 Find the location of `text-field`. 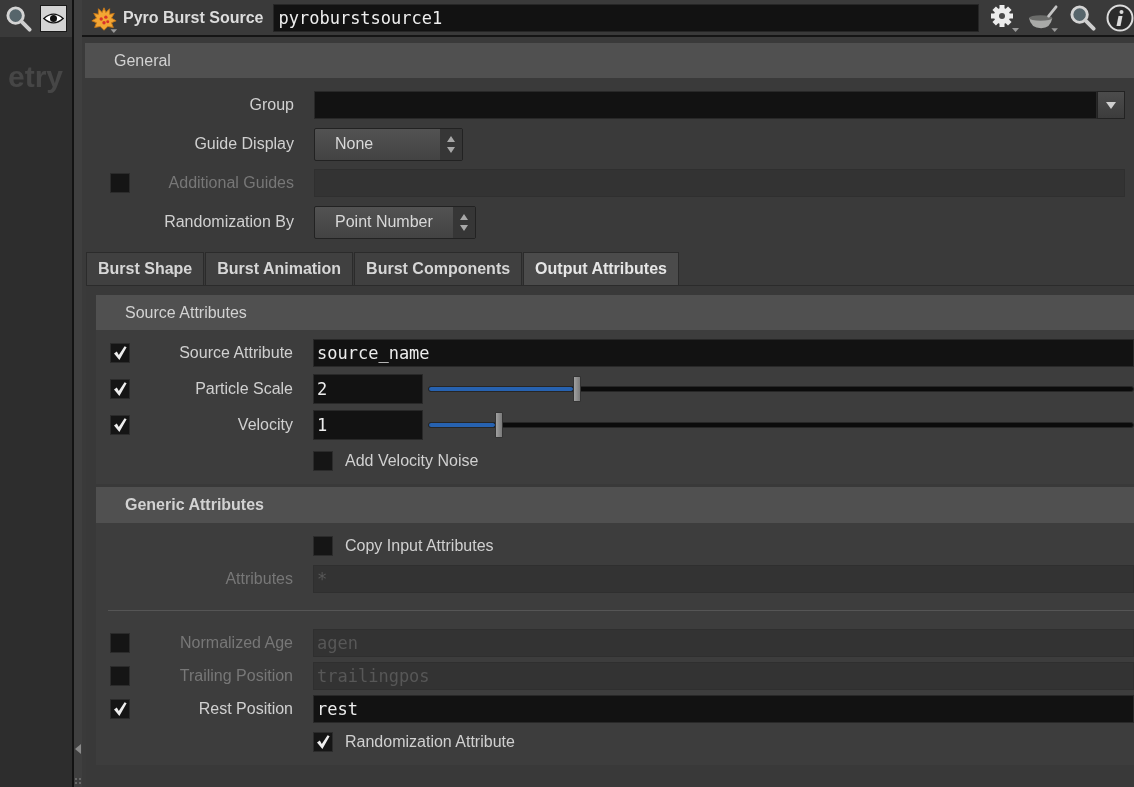

text-field is located at coordinates (705, 105).